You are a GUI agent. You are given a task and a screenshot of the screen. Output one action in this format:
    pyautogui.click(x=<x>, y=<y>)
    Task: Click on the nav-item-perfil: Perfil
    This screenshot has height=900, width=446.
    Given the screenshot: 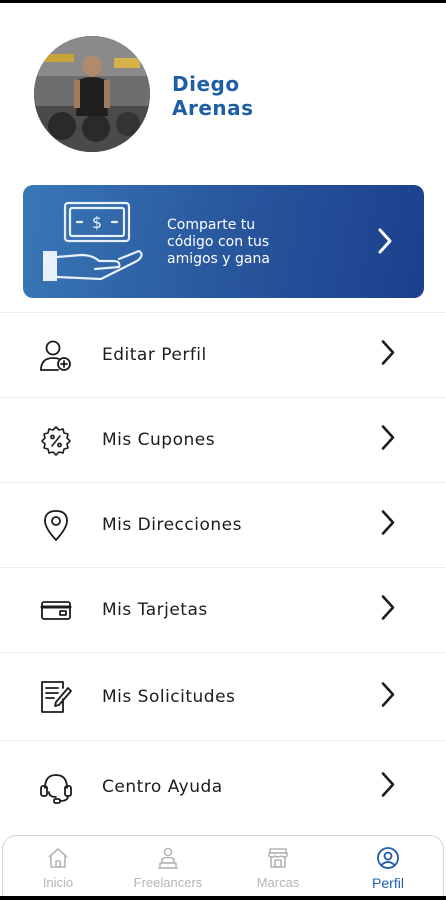 What is the action you would take?
    pyautogui.click(x=388, y=866)
    